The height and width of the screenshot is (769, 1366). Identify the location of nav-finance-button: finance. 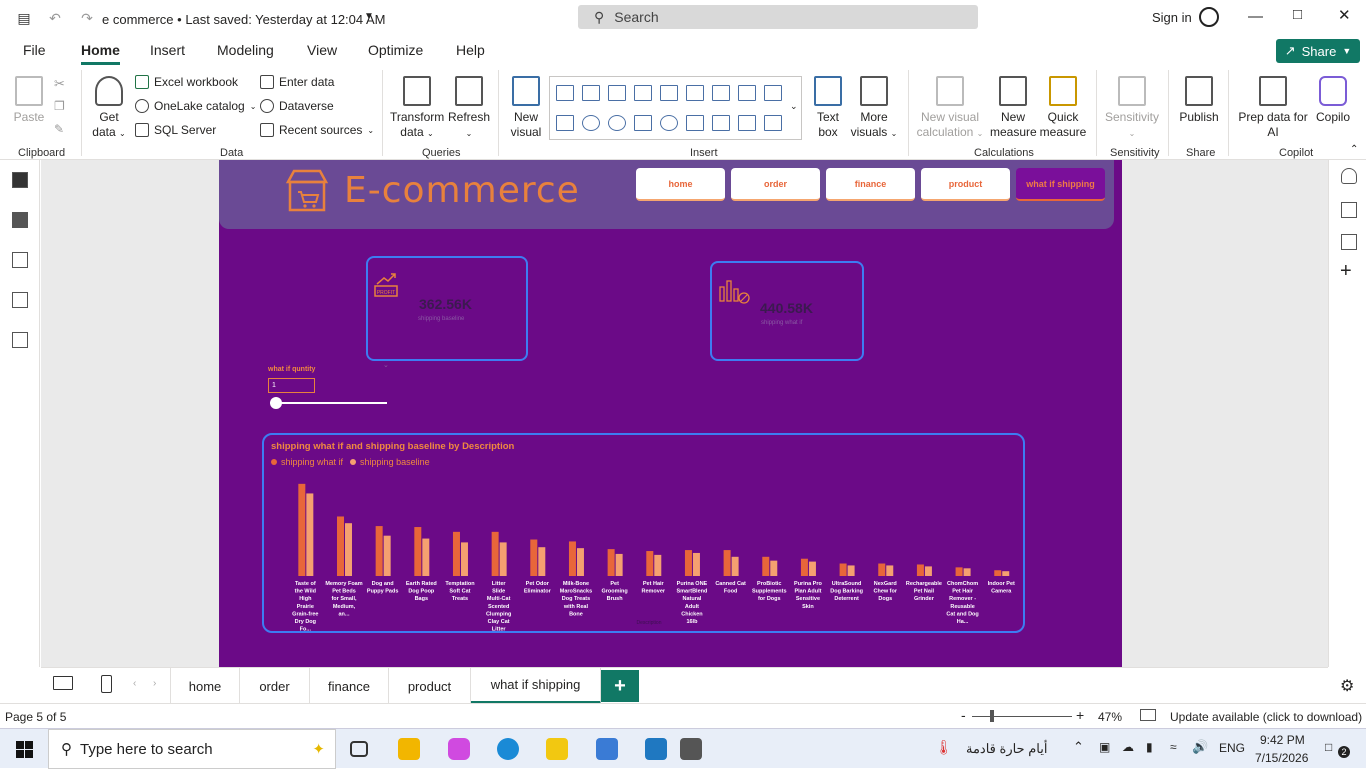
(870, 184).